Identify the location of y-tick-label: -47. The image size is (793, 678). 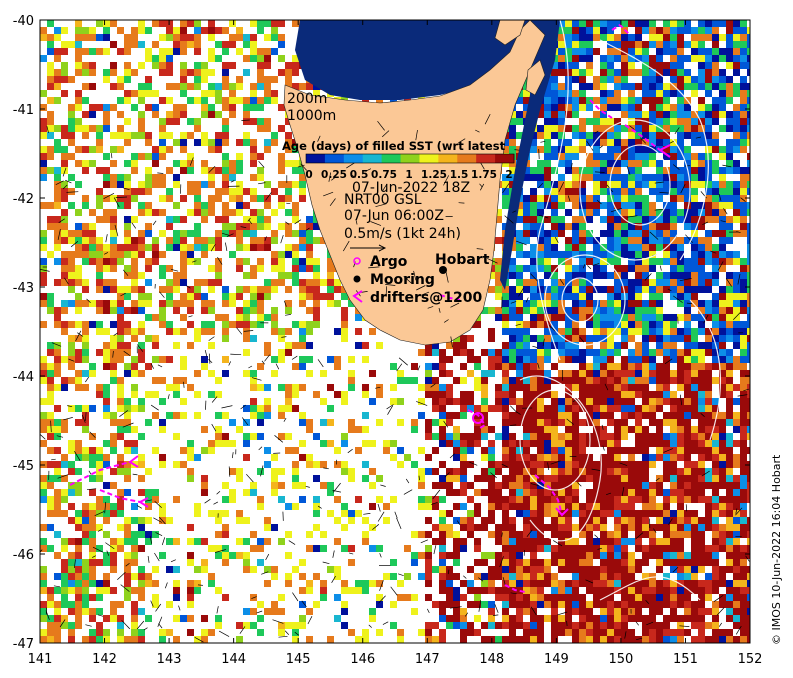
(23, 644).